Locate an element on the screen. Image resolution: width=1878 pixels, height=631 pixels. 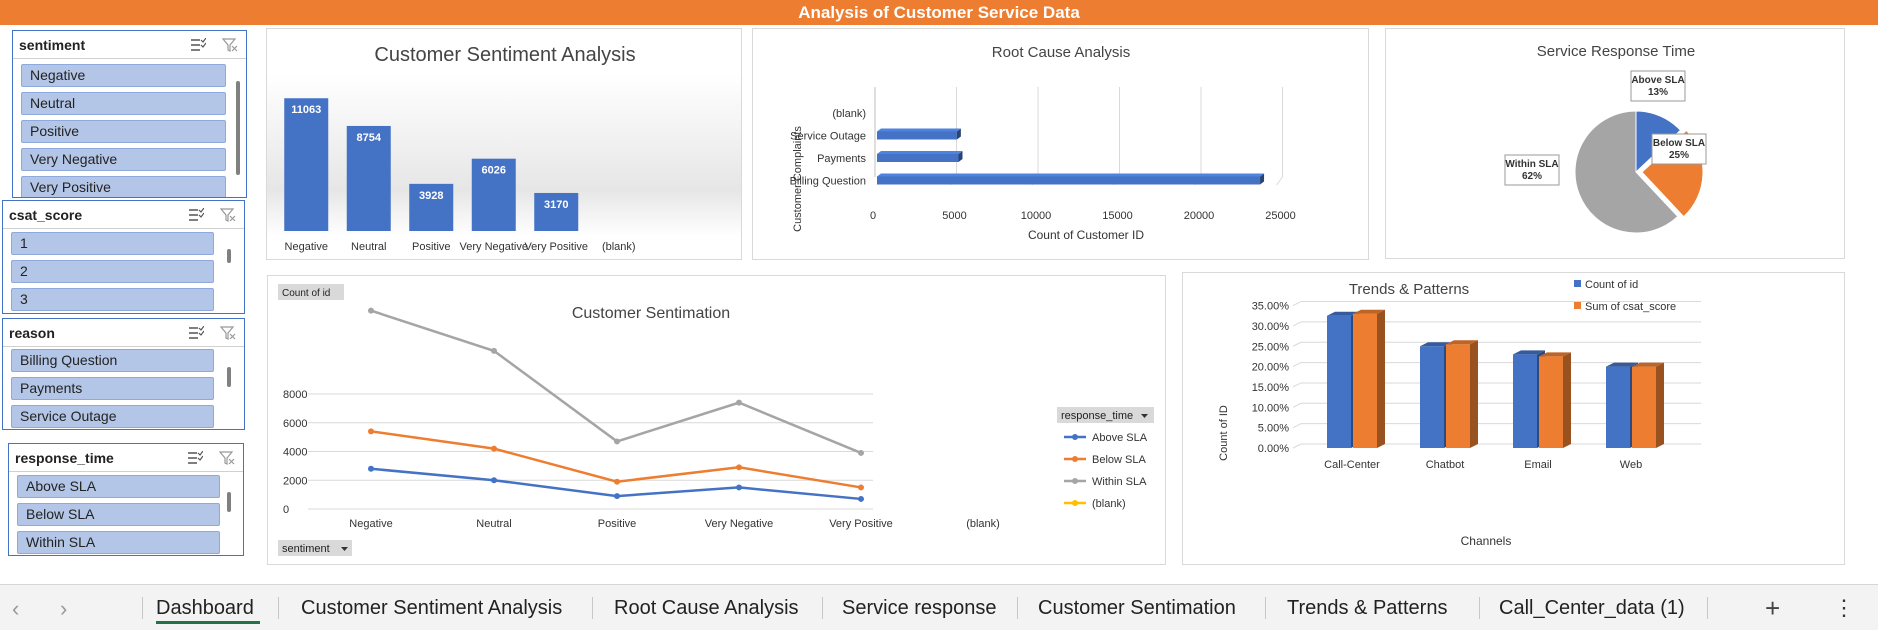
data-label: 11063 is located at coordinates (306, 110).